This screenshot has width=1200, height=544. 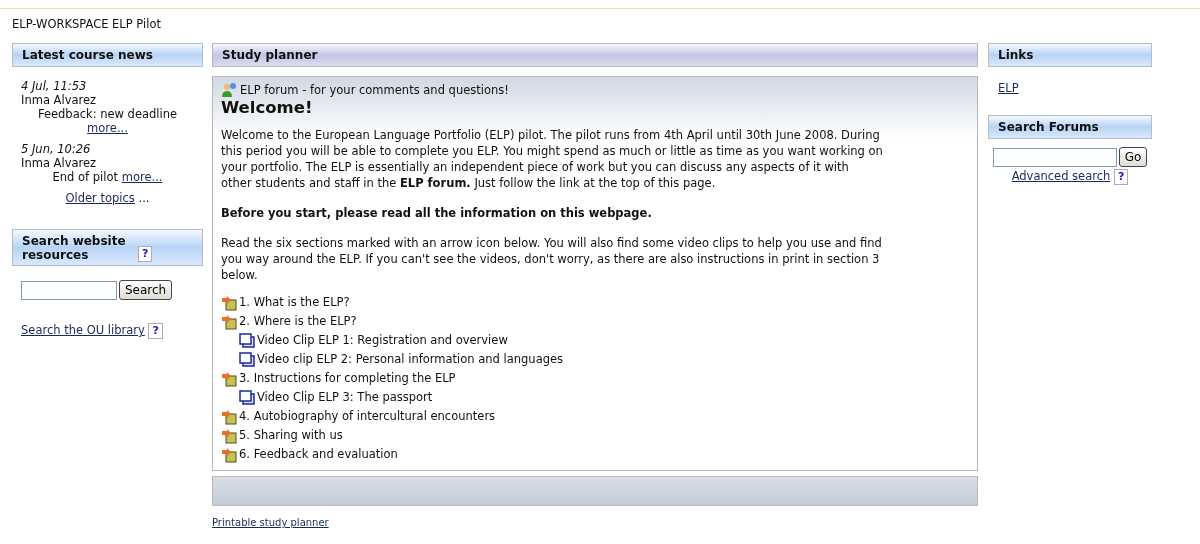 I want to click on section-link: 1. What is the ELP?, so click(x=294, y=302).